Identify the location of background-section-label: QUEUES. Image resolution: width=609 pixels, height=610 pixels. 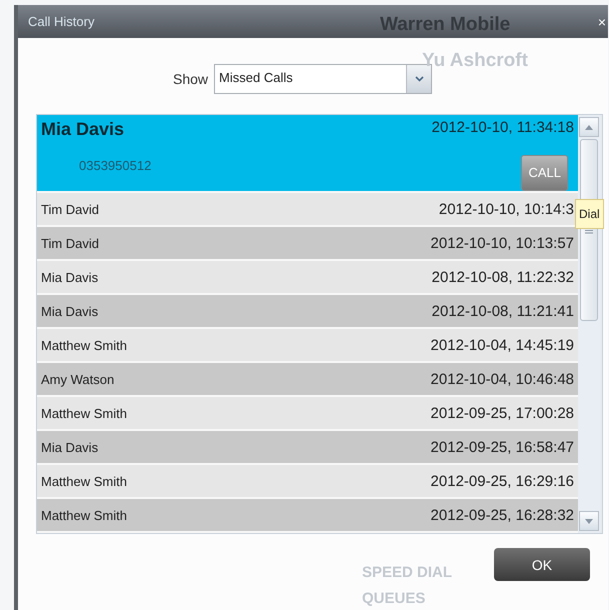
(394, 598).